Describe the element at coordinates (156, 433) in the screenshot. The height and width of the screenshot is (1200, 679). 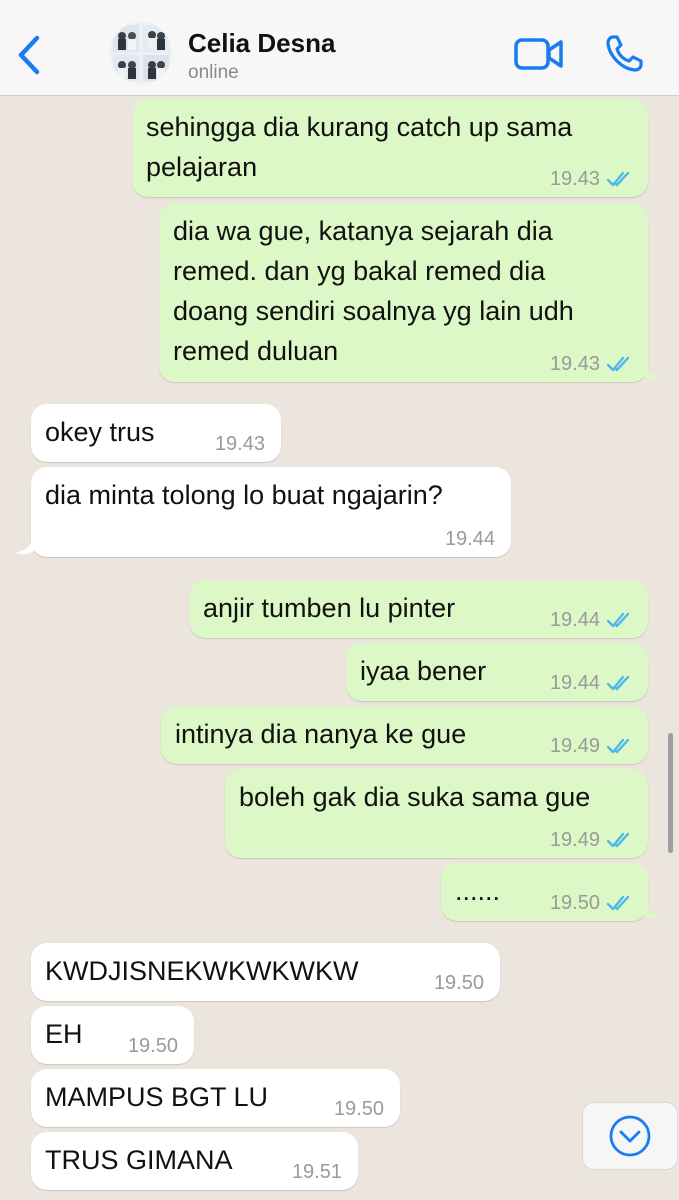
I see `message-incoming: okey trus 19.43` at that location.